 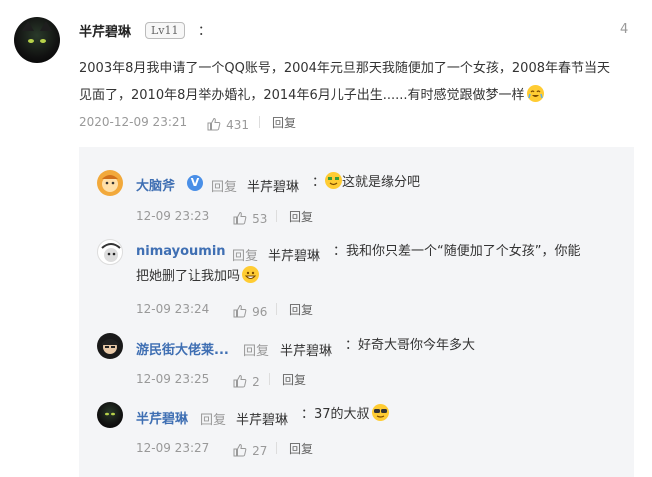 What do you see at coordinates (188, 276) in the screenshot?
I see `reply-body-line2: 把她删了让我加吗` at bounding box center [188, 276].